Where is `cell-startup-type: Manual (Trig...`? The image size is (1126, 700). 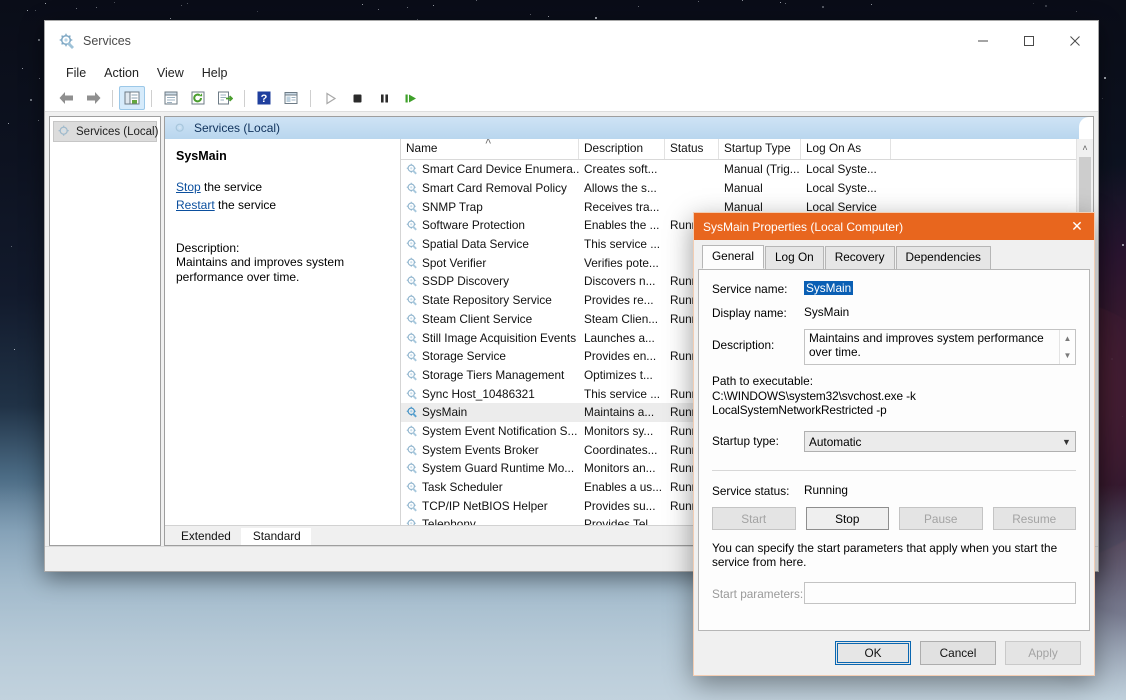 cell-startup-type: Manual (Trig... is located at coordinates (762, 169).